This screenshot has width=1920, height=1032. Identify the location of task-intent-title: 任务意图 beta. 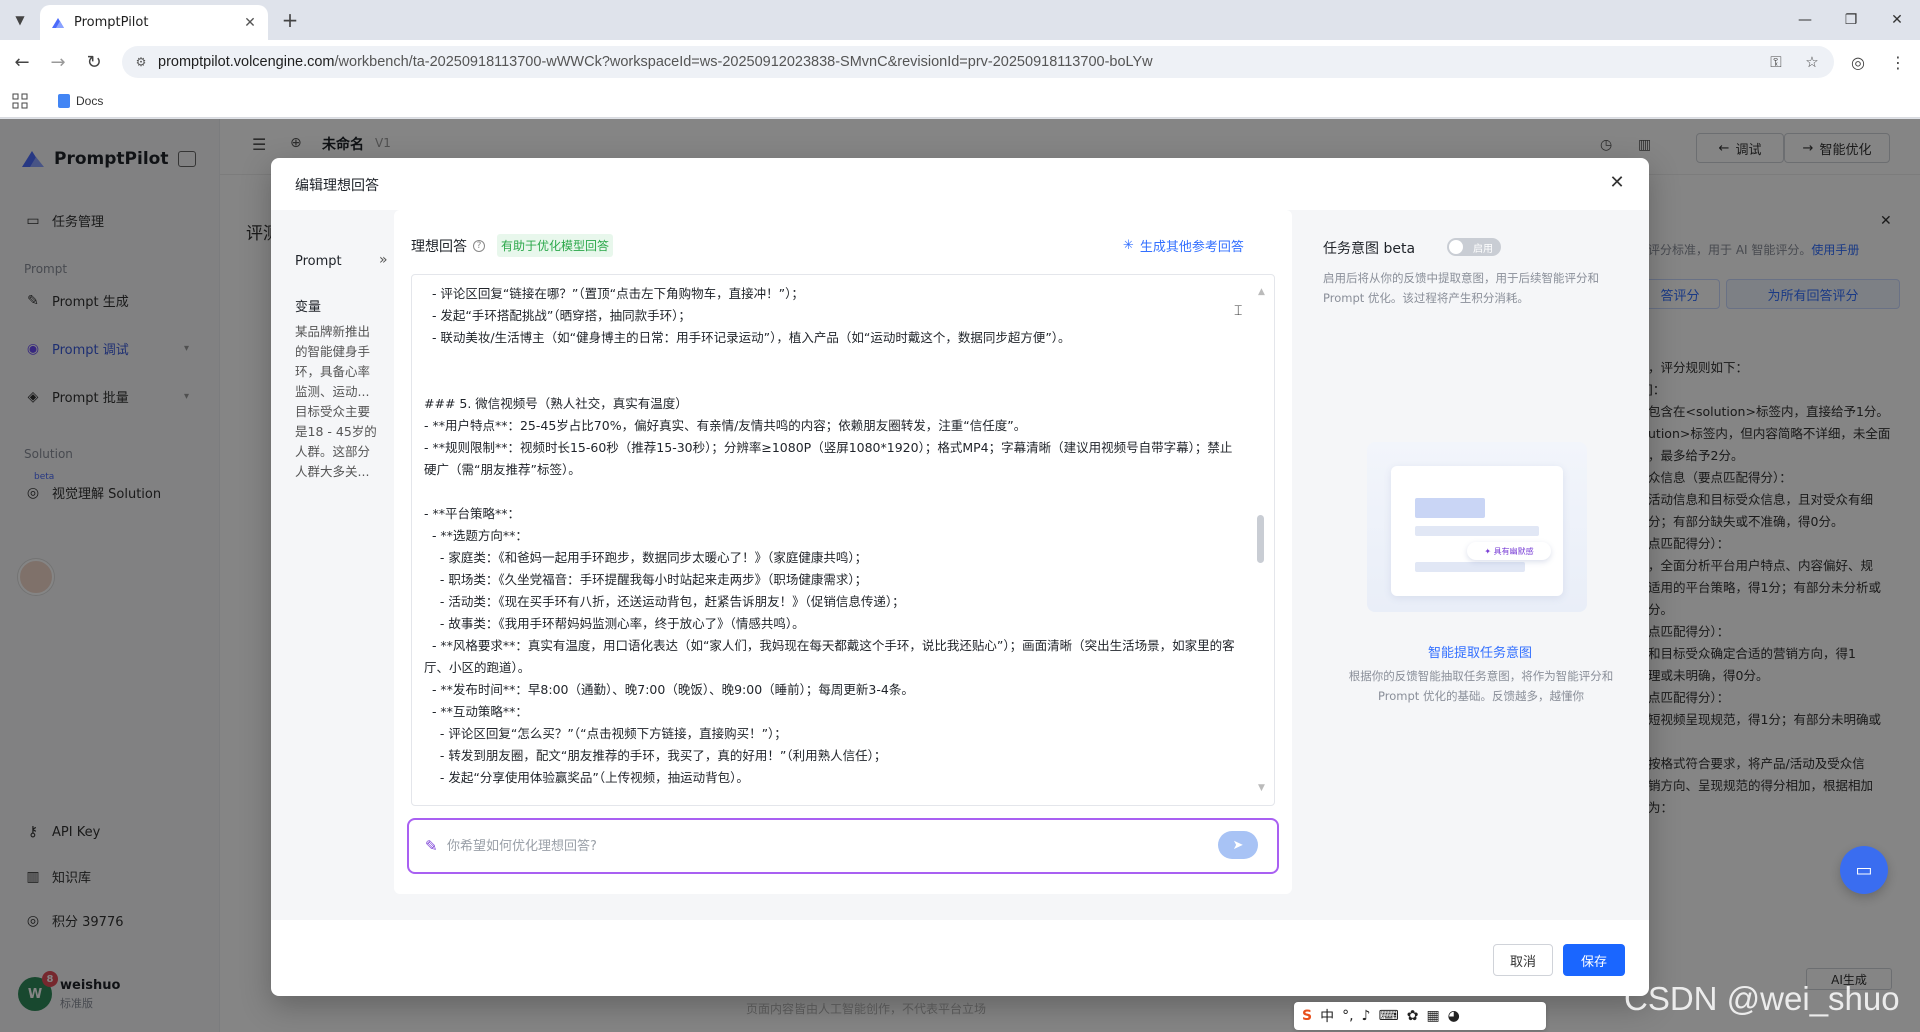
(1369, 249).